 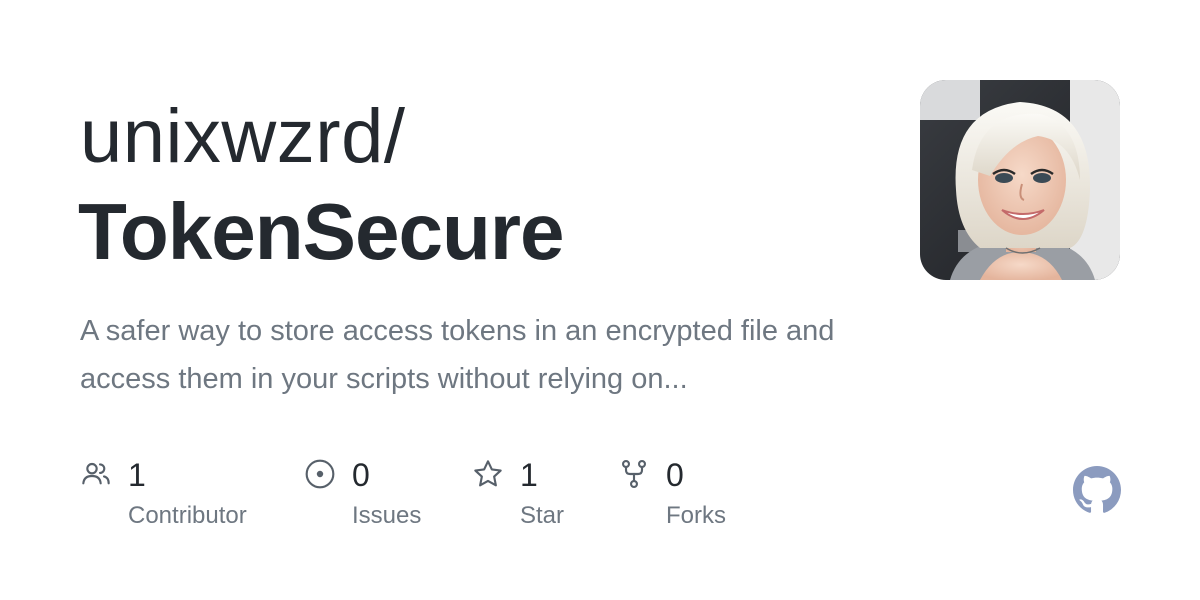 I want to click on contributors-count: 1, so click(x=137, y=475).